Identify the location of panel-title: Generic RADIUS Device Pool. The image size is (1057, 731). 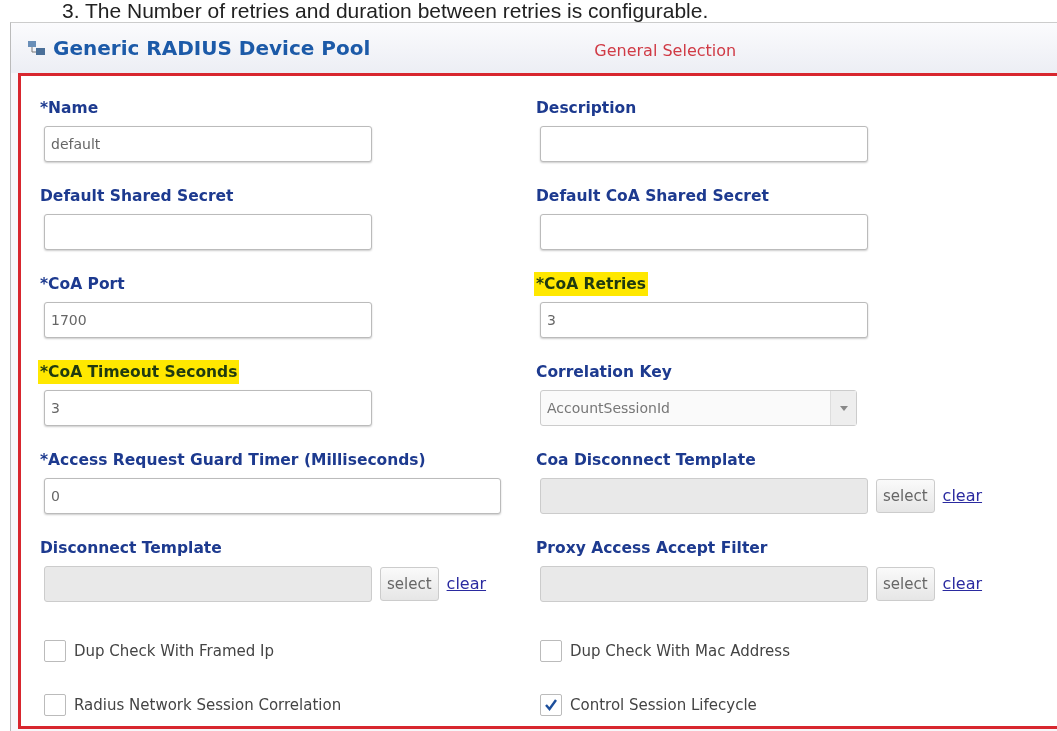
(212, 48).